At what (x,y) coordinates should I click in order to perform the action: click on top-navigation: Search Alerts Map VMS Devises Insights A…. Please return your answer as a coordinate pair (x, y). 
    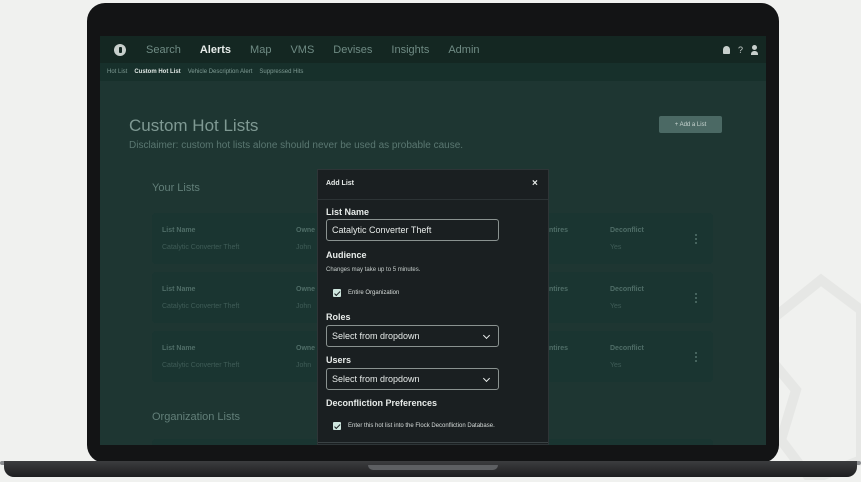
    Looking at the image, I should click on (433, 49).